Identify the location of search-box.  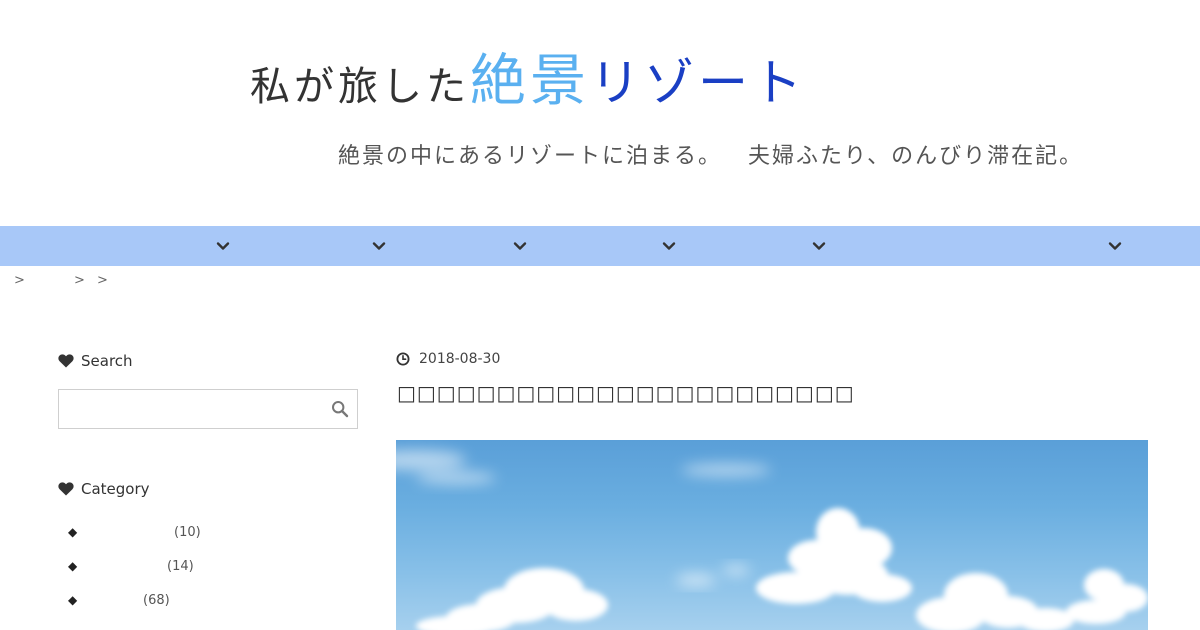
(208, 409).